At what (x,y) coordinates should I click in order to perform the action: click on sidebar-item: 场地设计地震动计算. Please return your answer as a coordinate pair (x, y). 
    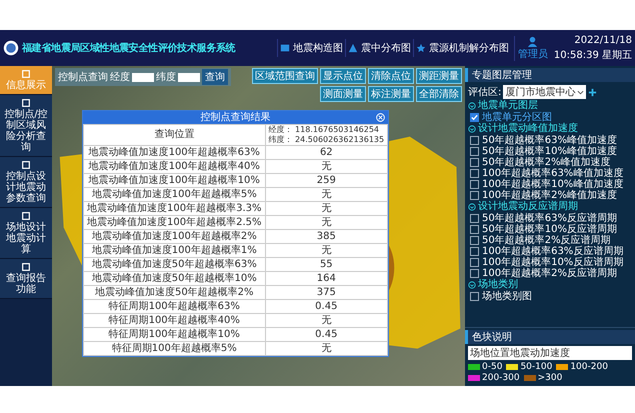
    Looking at the image, I should click on (26, 233).